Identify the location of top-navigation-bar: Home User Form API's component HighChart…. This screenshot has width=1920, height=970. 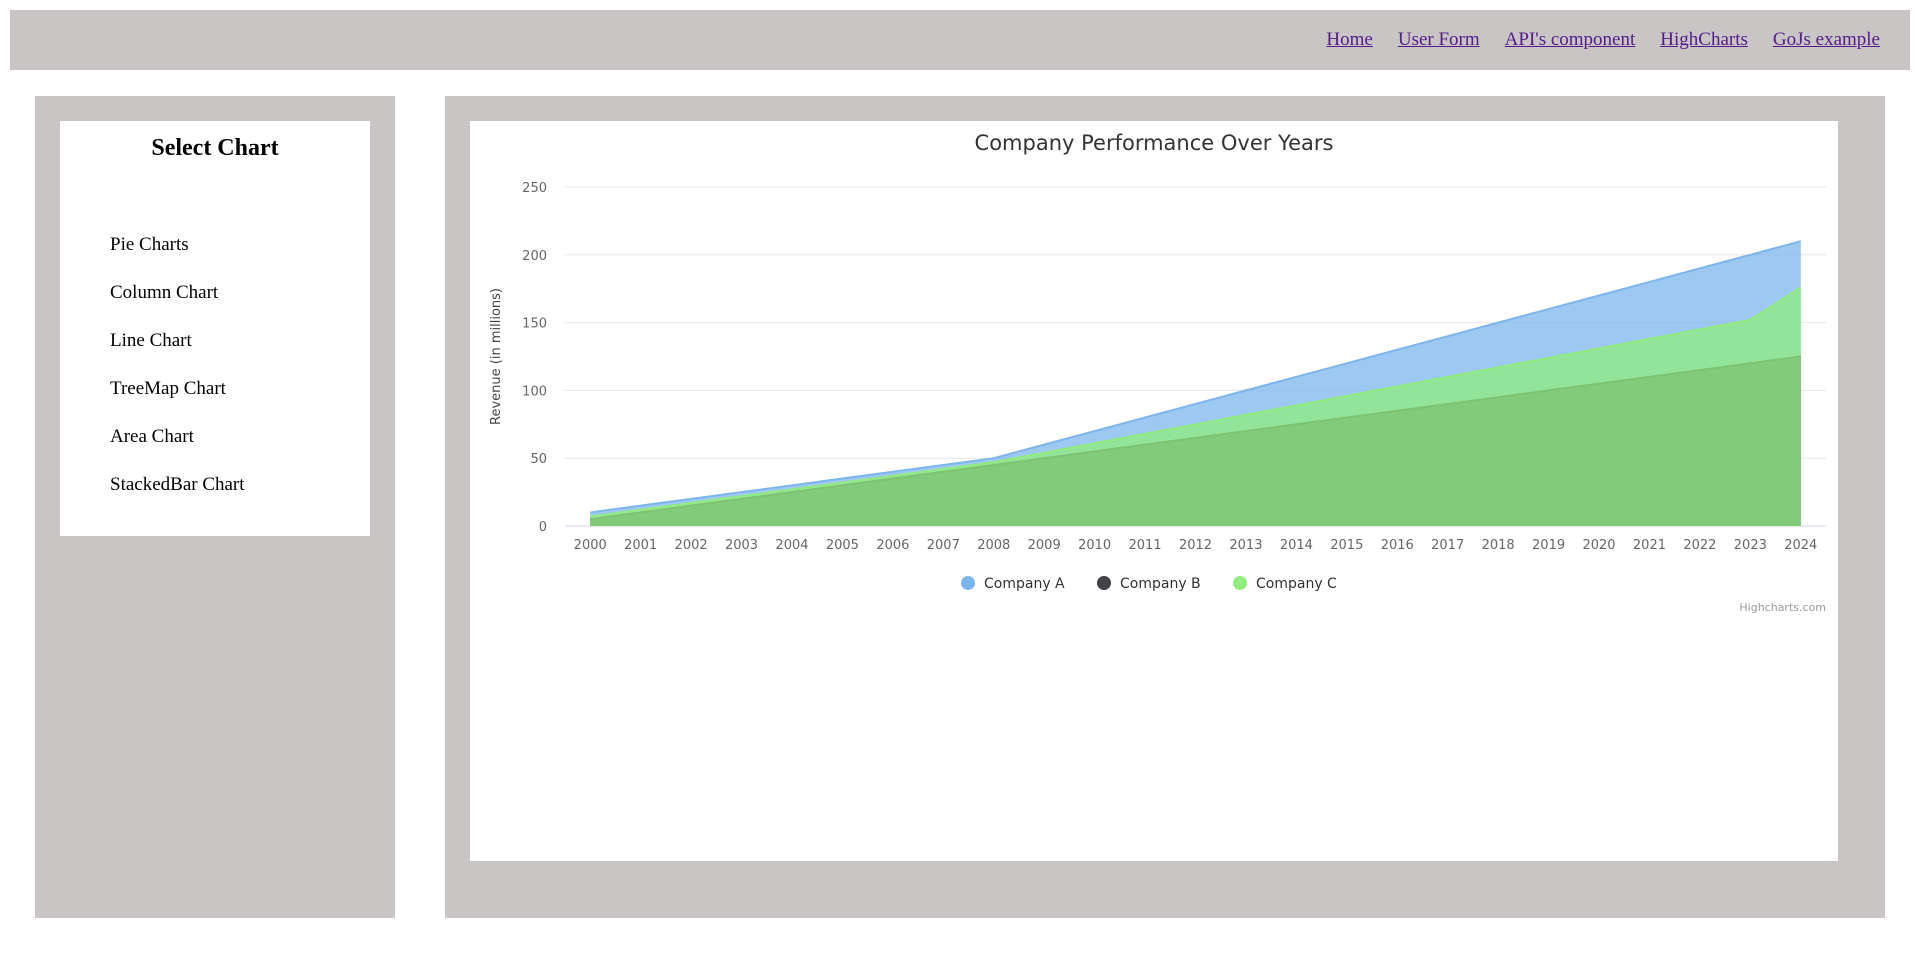
(960, 40).